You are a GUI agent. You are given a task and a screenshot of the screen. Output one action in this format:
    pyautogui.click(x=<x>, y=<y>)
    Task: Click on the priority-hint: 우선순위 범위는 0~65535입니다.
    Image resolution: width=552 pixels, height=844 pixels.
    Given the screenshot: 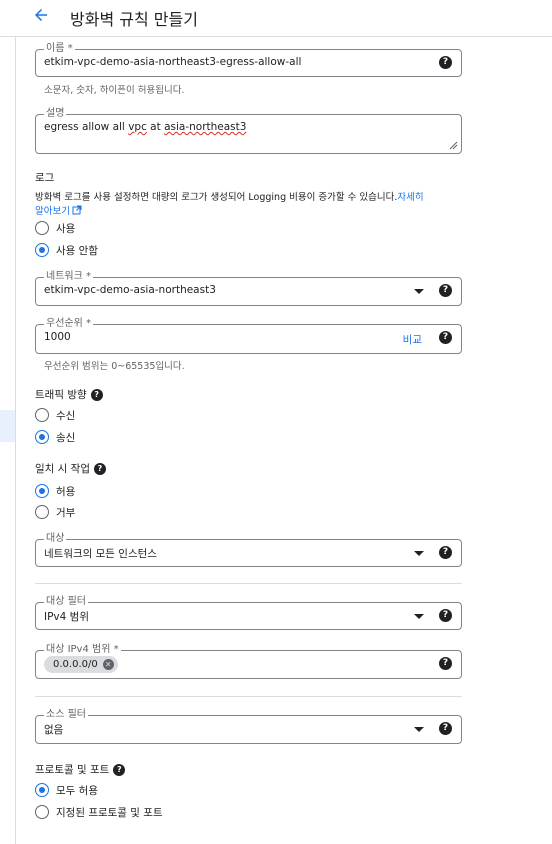 What is the action you would take?
    pyautogui.click(x=114, y=366)
    